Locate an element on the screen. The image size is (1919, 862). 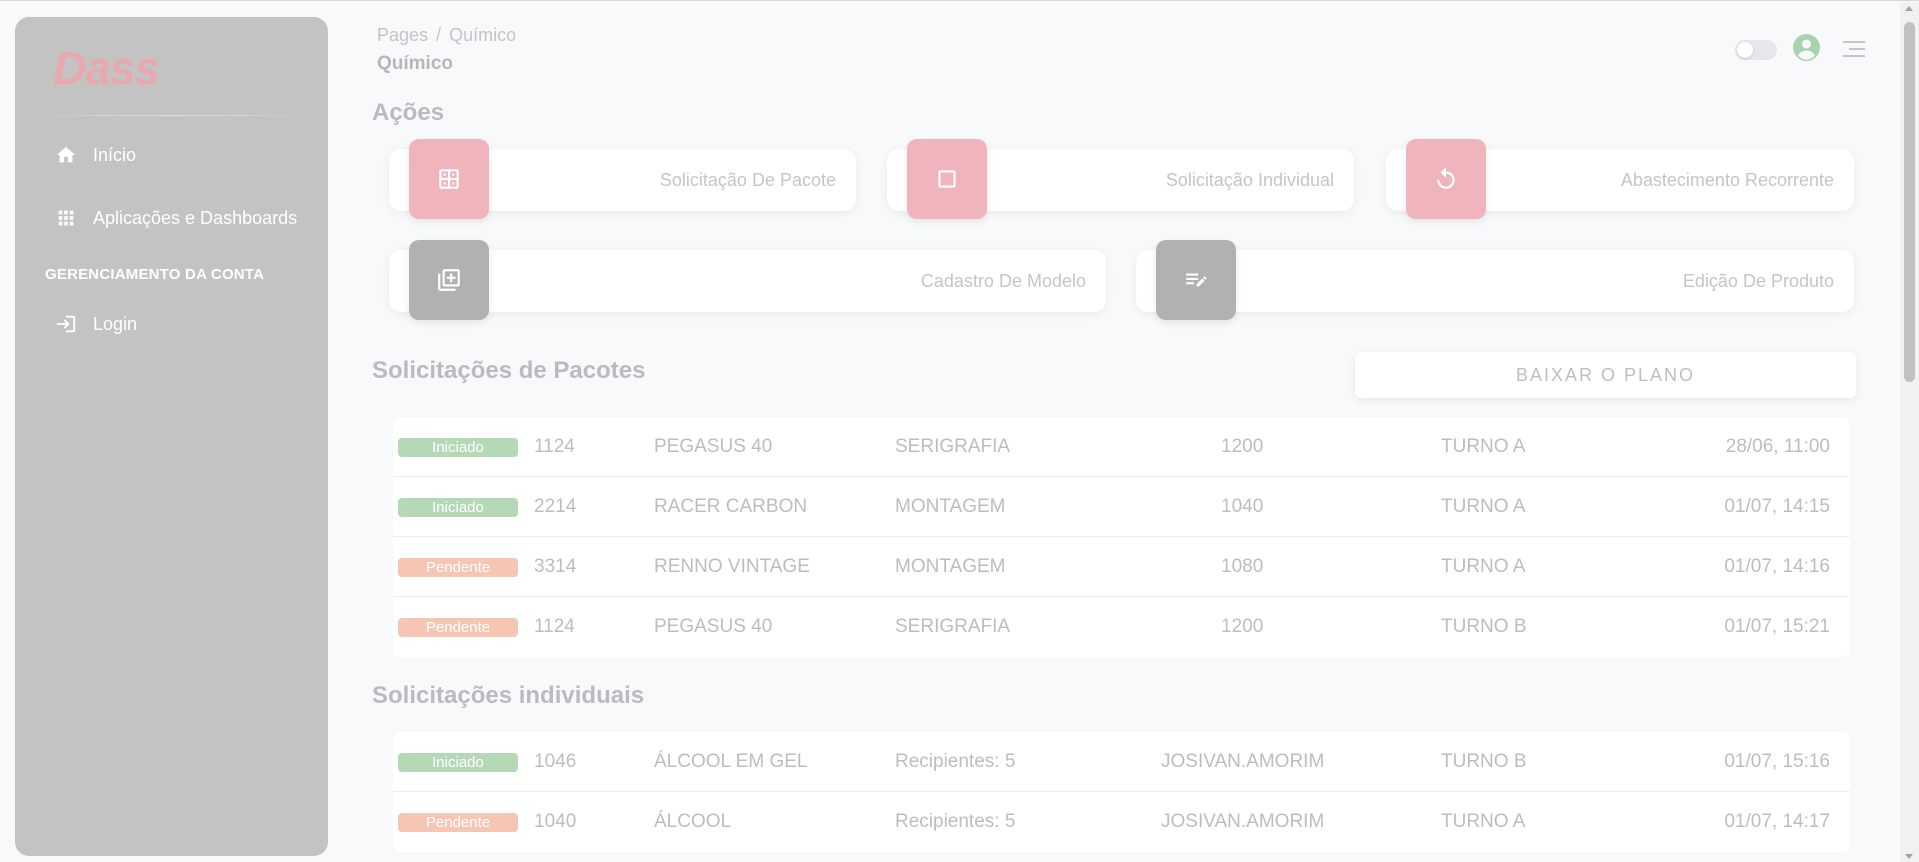
sidebar-item-label: Aplicações e Dashboards is located at coordinates (195, 217).